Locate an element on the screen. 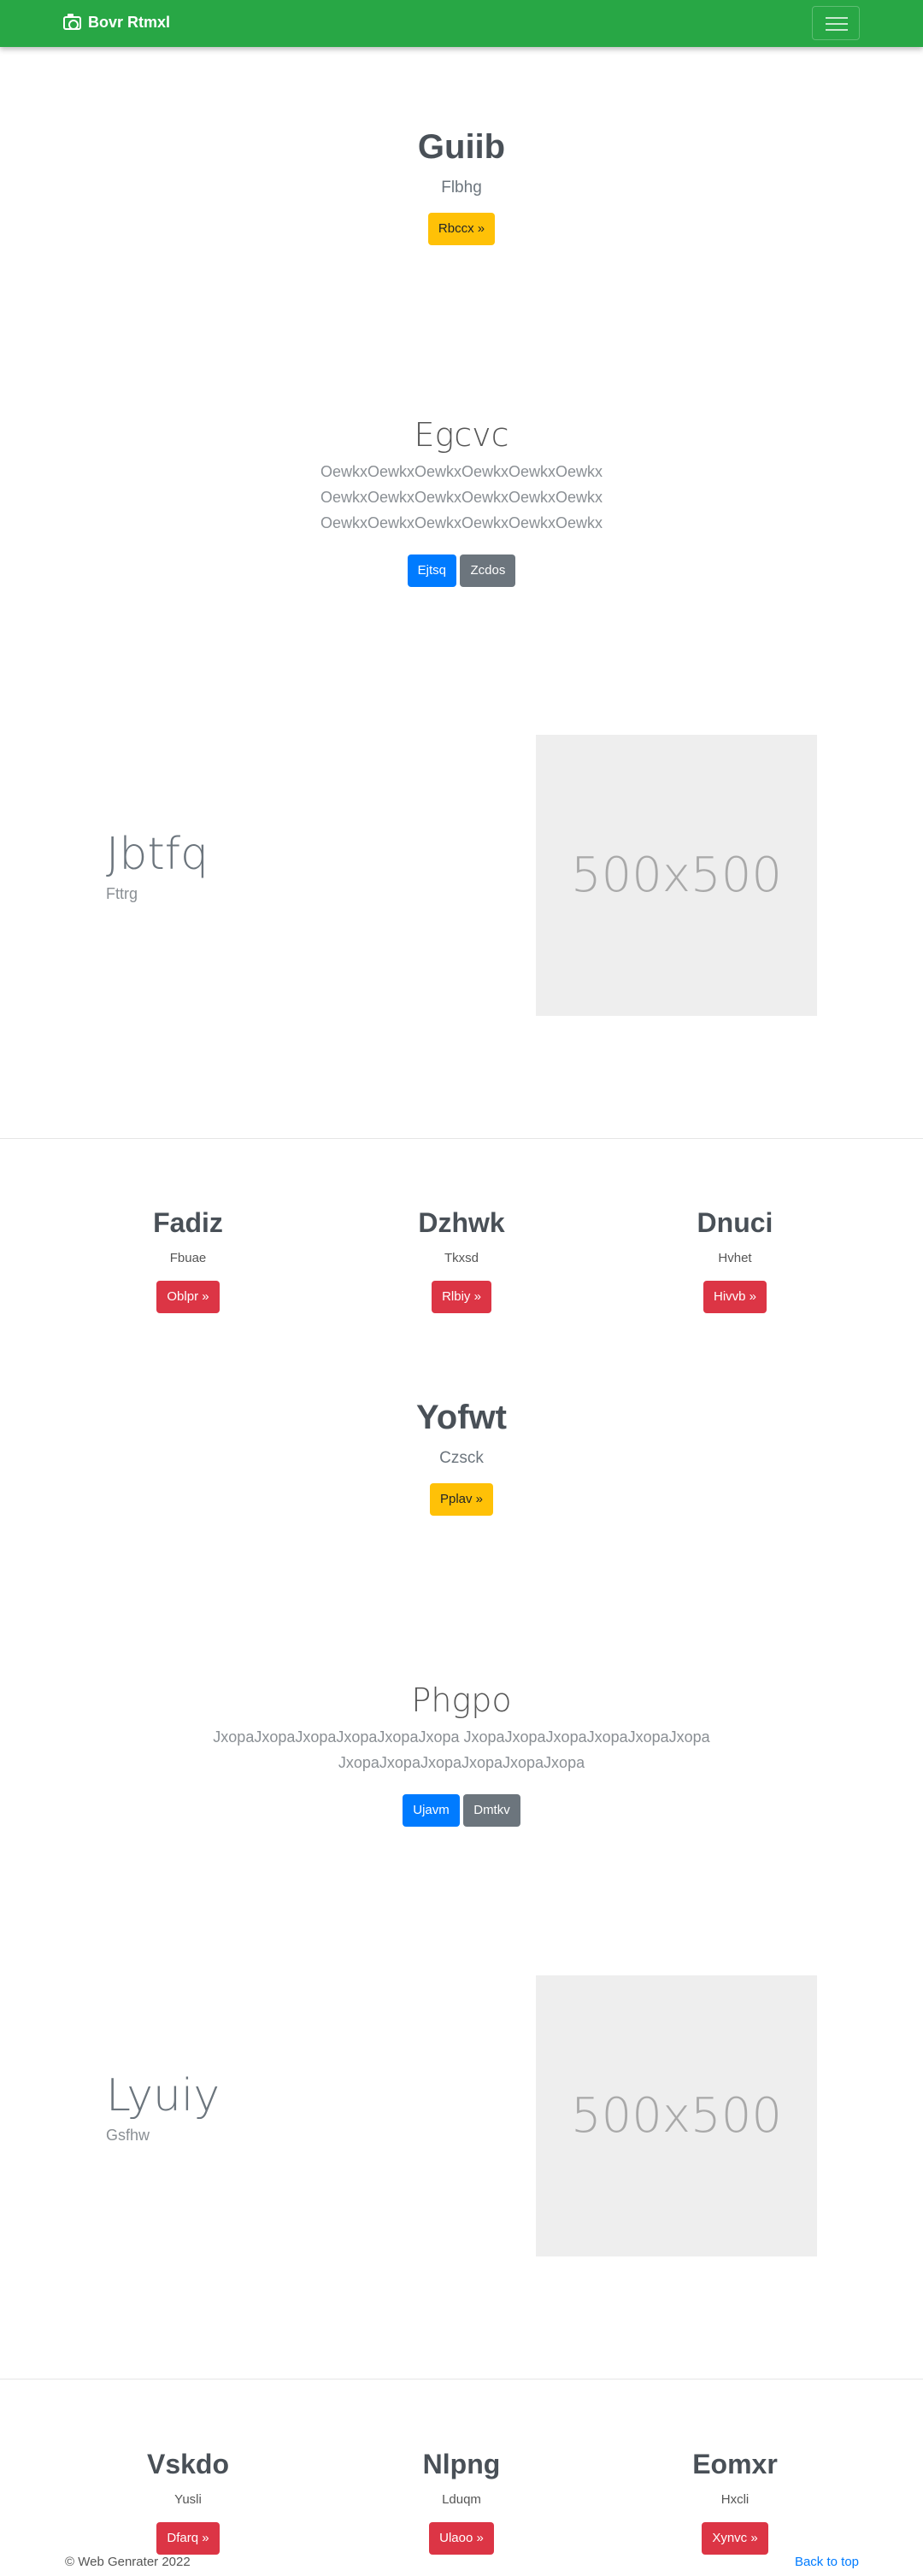  column-title: Dzhwk is located at coordinates (461, 1222).